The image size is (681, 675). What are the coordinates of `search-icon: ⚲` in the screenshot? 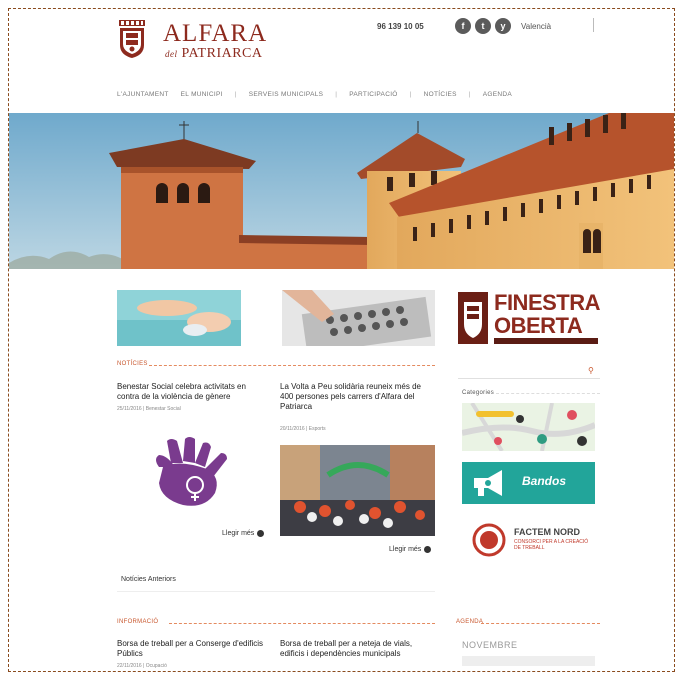 It's located at (591, 370).